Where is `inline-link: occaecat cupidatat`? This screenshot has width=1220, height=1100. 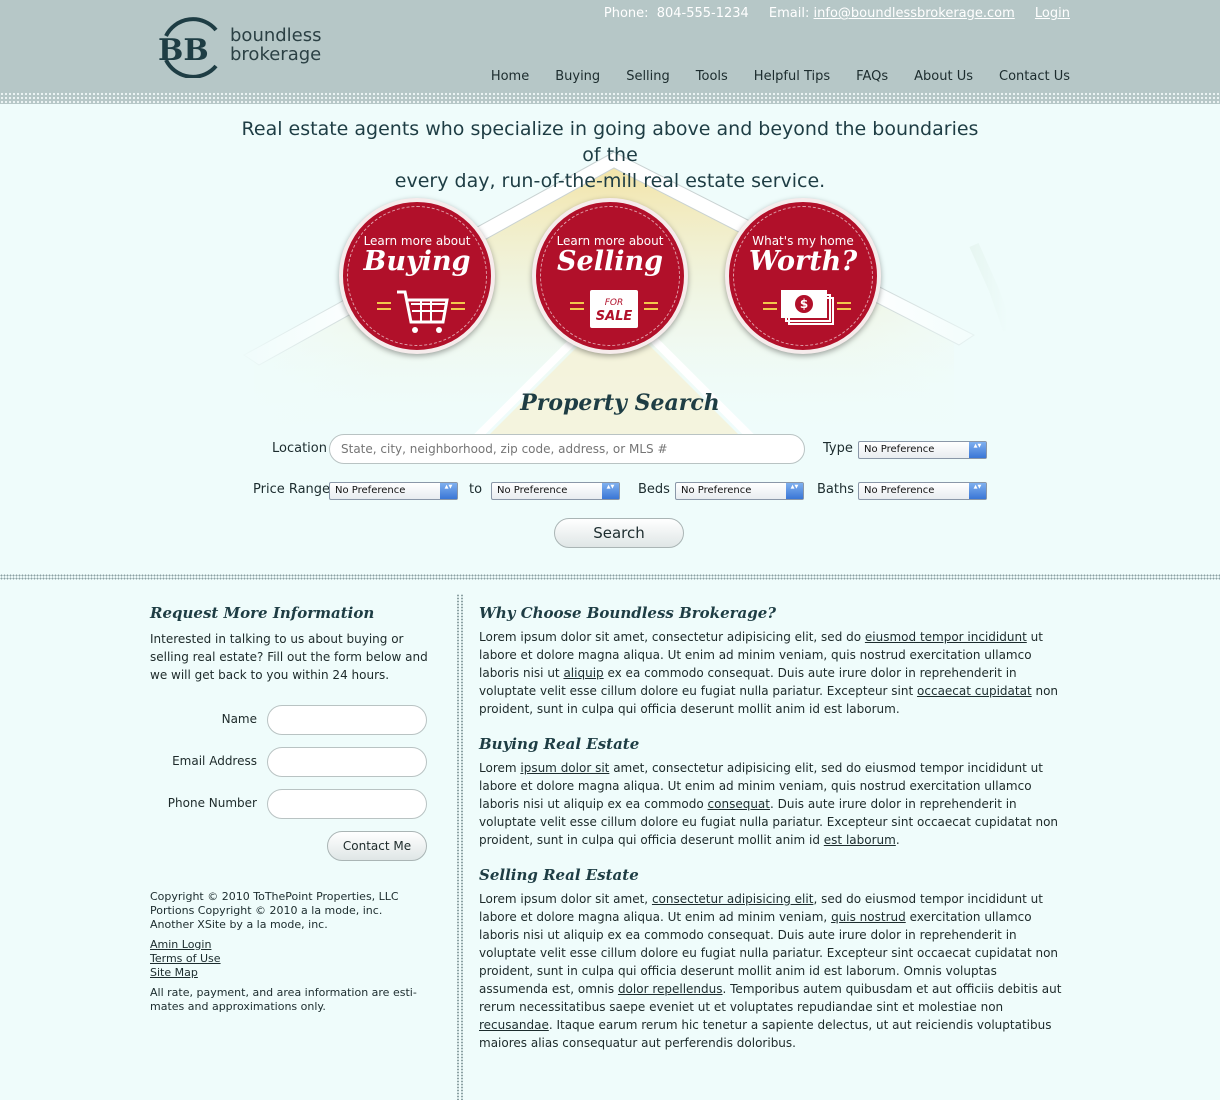 inline-link: occaecat cupidatat is located at coordinates (974, 691).